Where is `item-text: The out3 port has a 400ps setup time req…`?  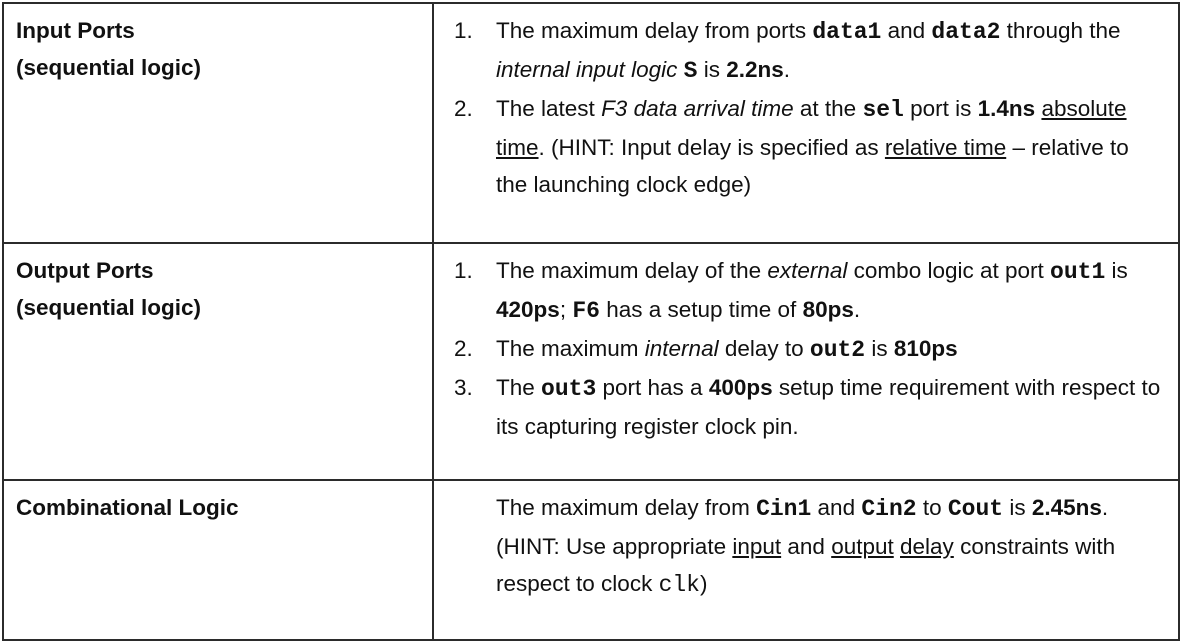 item-text: The out3 port has a 400ps setup time req… is located at coordinates (831, 407).